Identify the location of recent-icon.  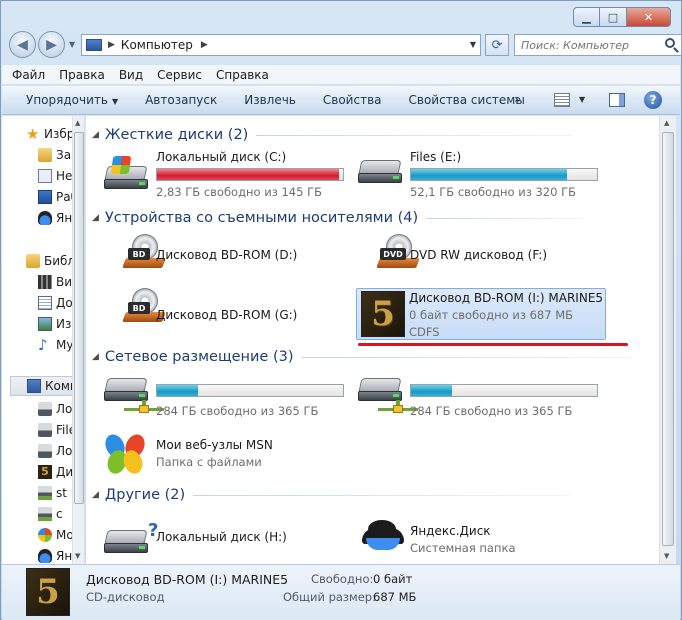
(45, 176).